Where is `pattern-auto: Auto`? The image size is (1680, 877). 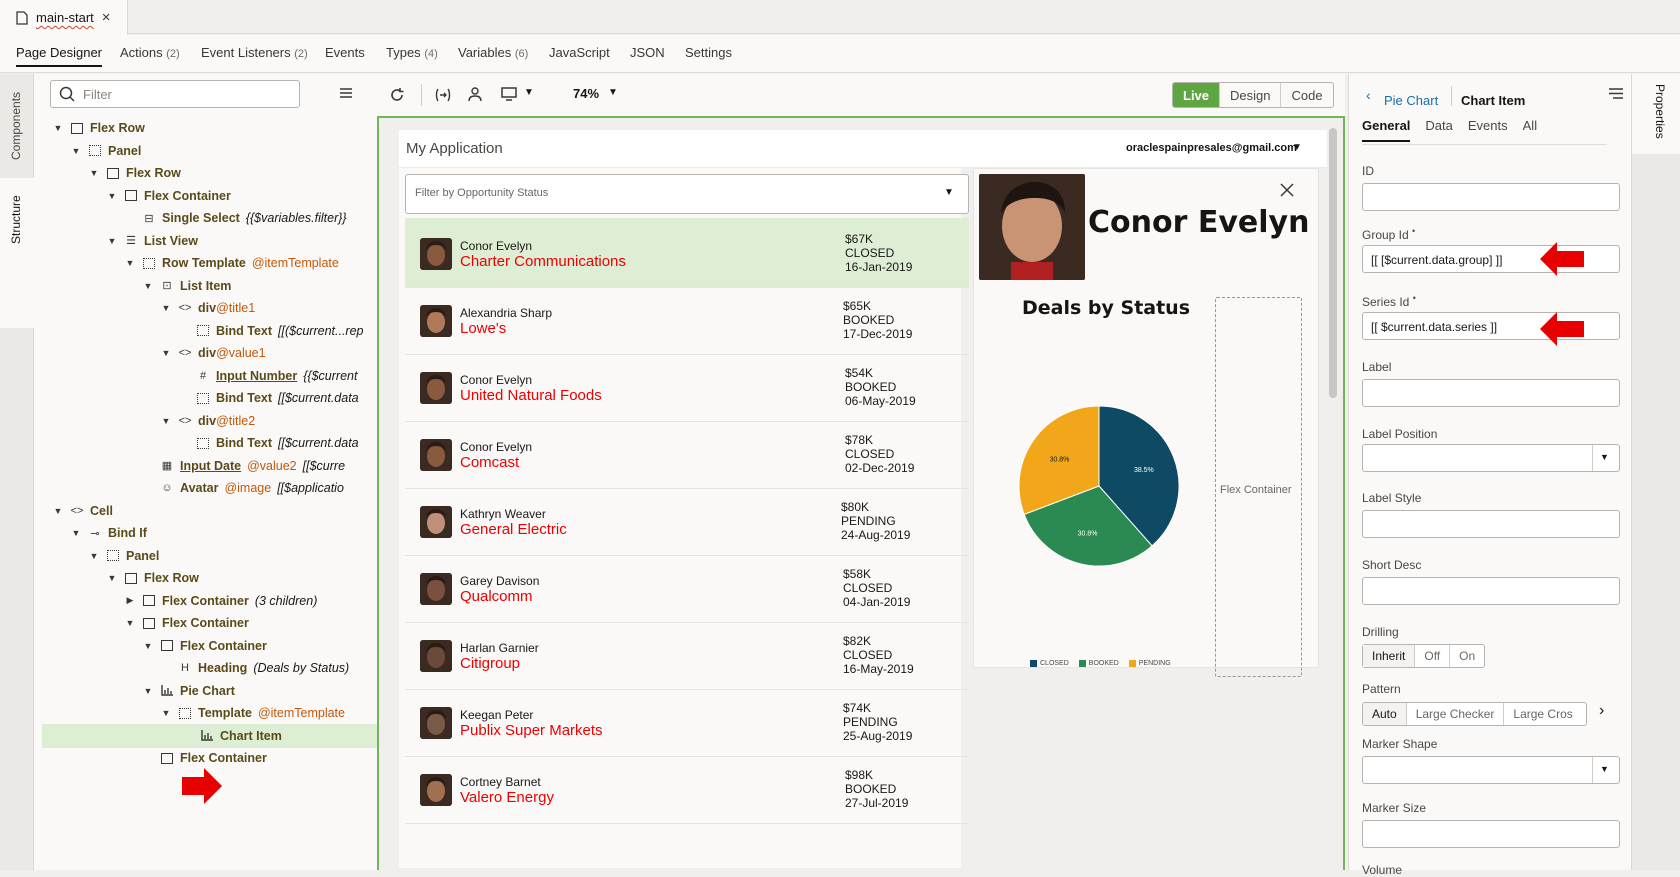
pattern-auto: Auto is located at coordinates (1384, 714).